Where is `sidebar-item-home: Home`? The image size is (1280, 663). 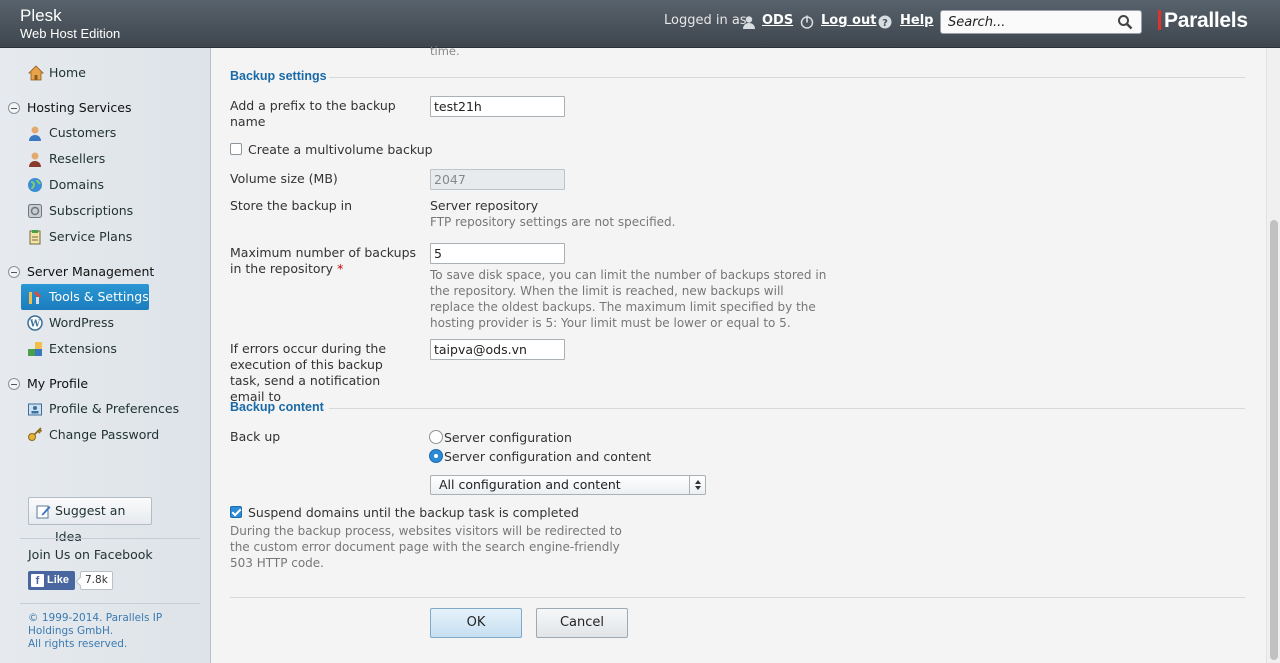 sidebar-item-home: Home is located at coordinates (57, 73).